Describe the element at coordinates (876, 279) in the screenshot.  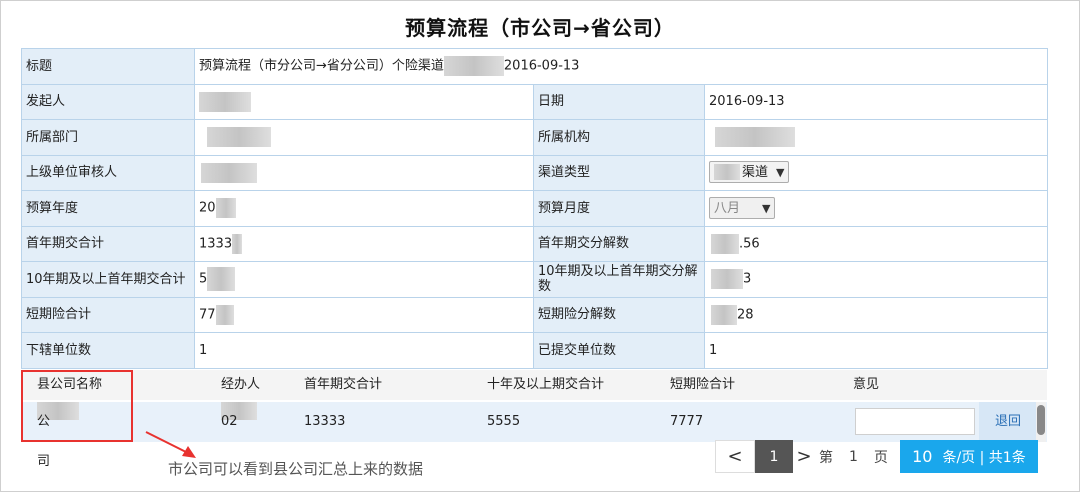
I see `ten-year-split-cell: 3` at that location.